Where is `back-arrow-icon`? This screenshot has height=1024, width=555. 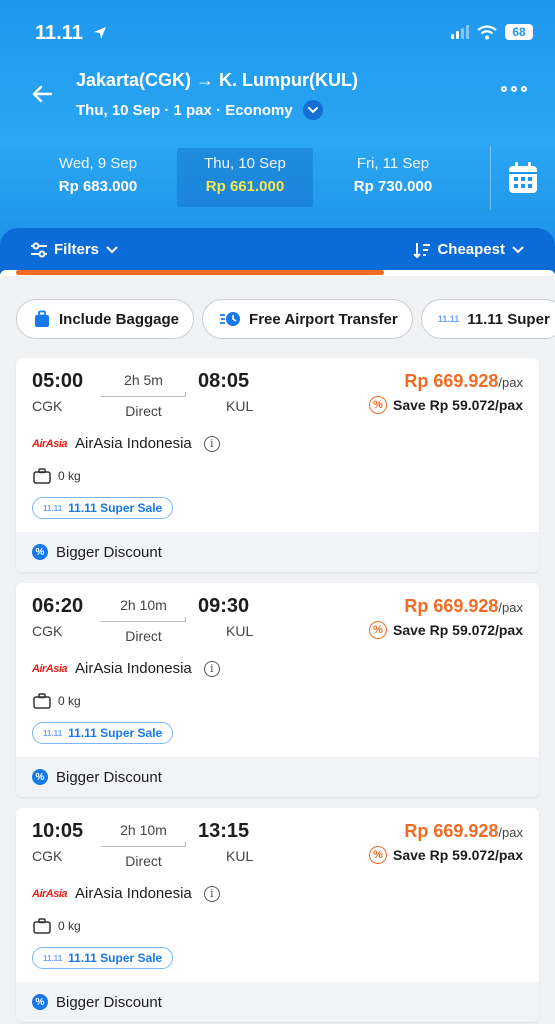 back-arrow-icon is located at coordinates (42, 94).